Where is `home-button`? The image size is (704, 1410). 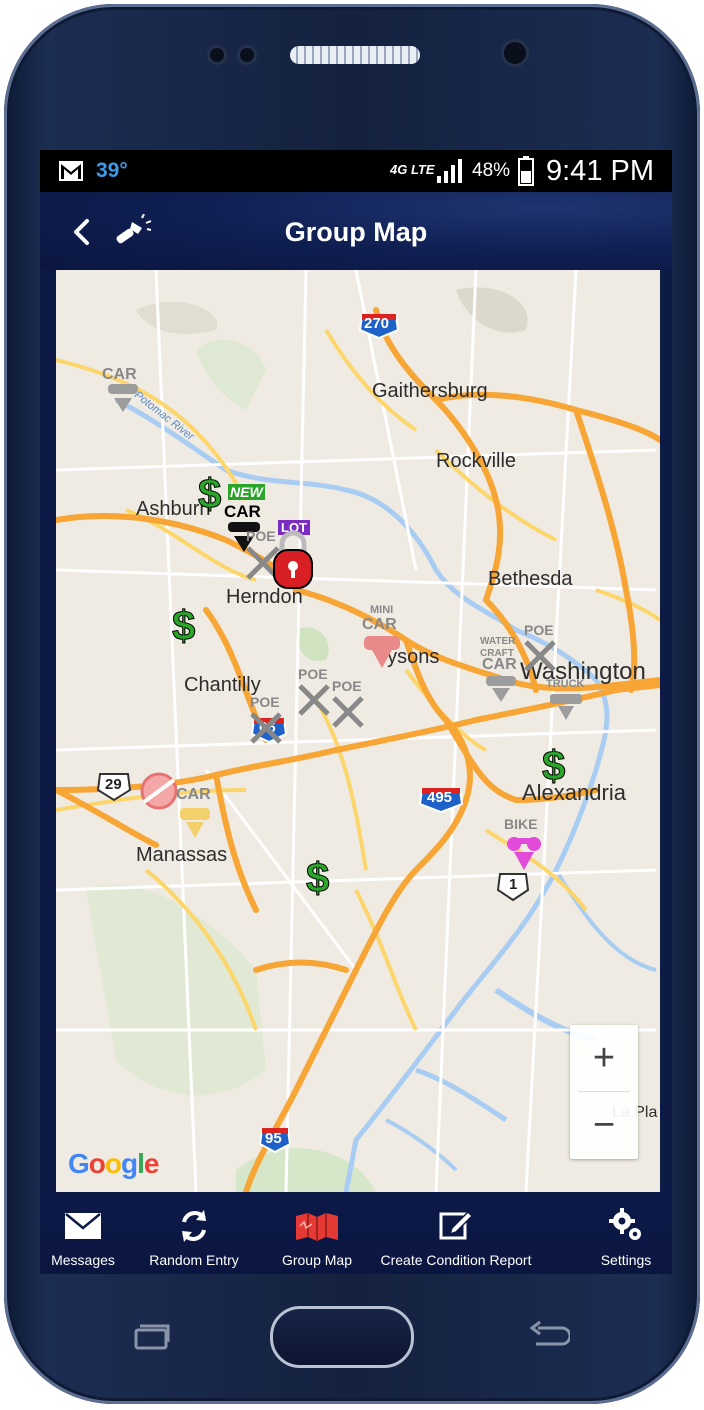
home-button is located at coordinates (342, 1337).